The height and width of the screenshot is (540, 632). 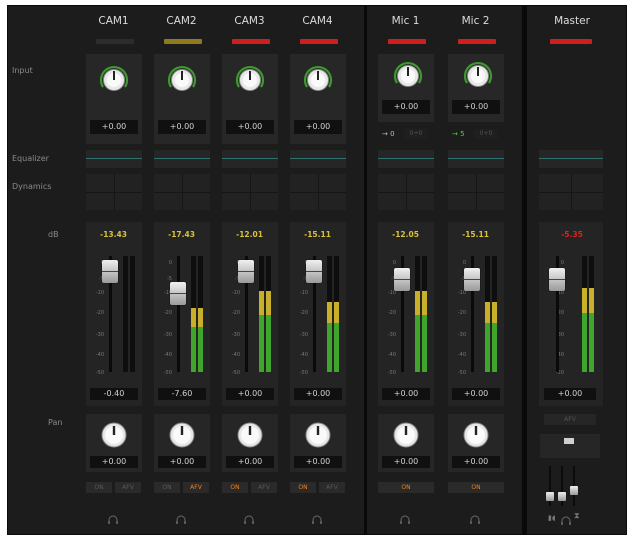 What do you see at coordinates (552, 518) in the screenshot?
I see `mute-icon: ▮◖` at bounding box center [552, 518].